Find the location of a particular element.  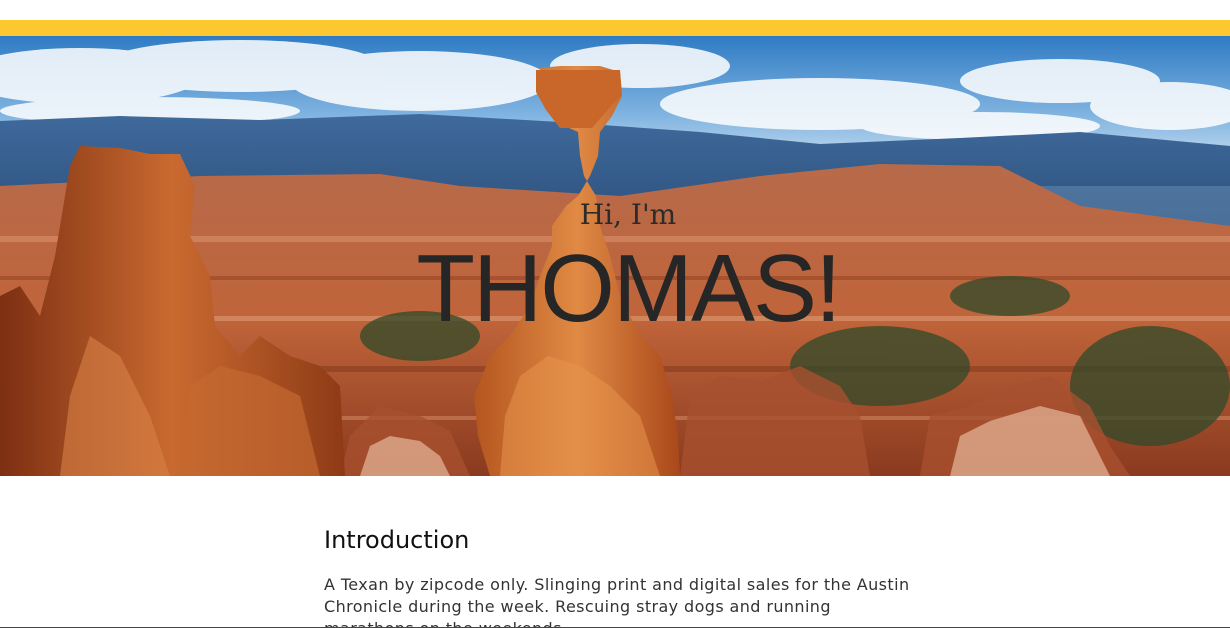

hero-greeting: Hi, I'm is located at coordinates (628, 214).